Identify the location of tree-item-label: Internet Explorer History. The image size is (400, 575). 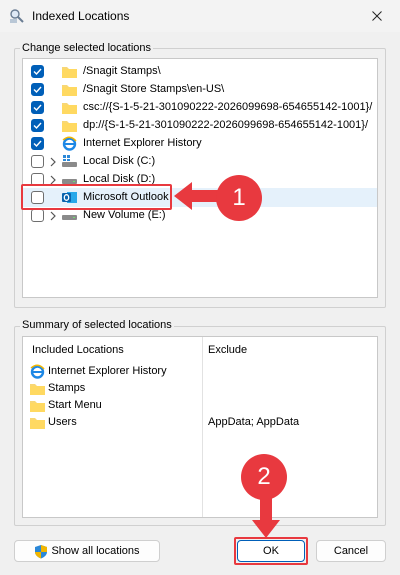
(142, 143).